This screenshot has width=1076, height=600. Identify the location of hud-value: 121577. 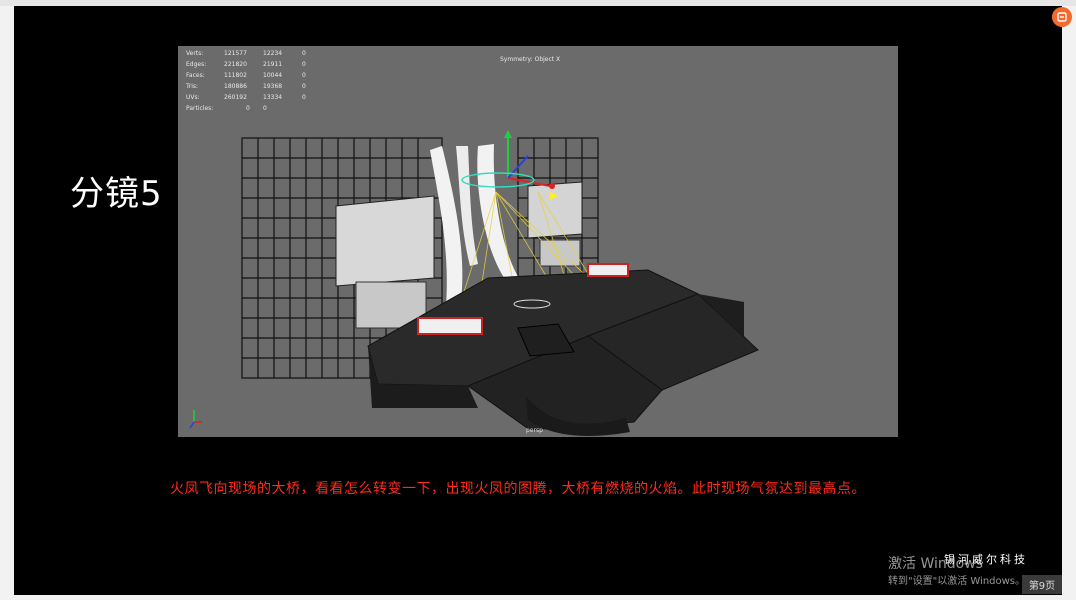
(235, 53).